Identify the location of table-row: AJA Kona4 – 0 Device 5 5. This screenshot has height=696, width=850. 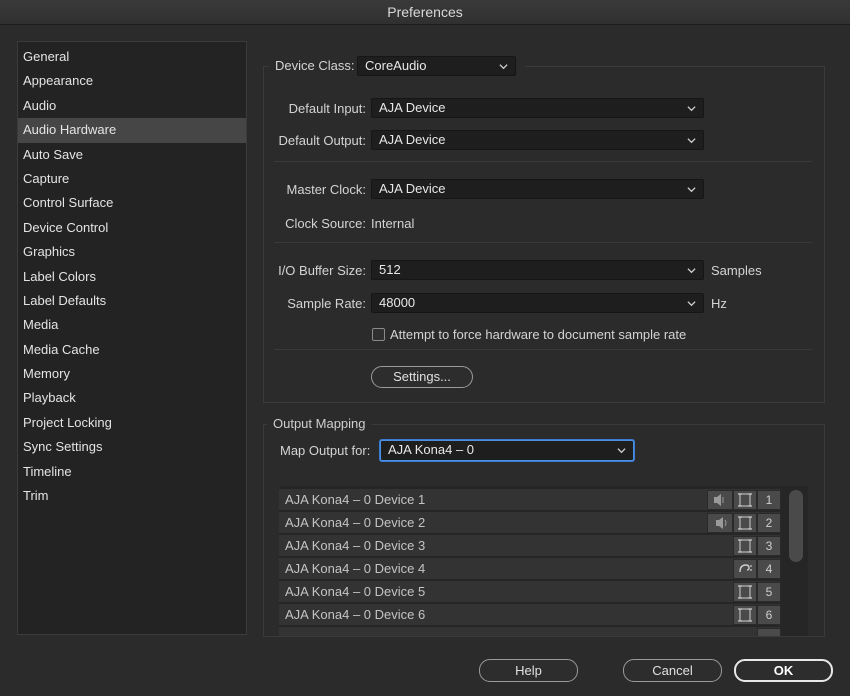
(530, 592).